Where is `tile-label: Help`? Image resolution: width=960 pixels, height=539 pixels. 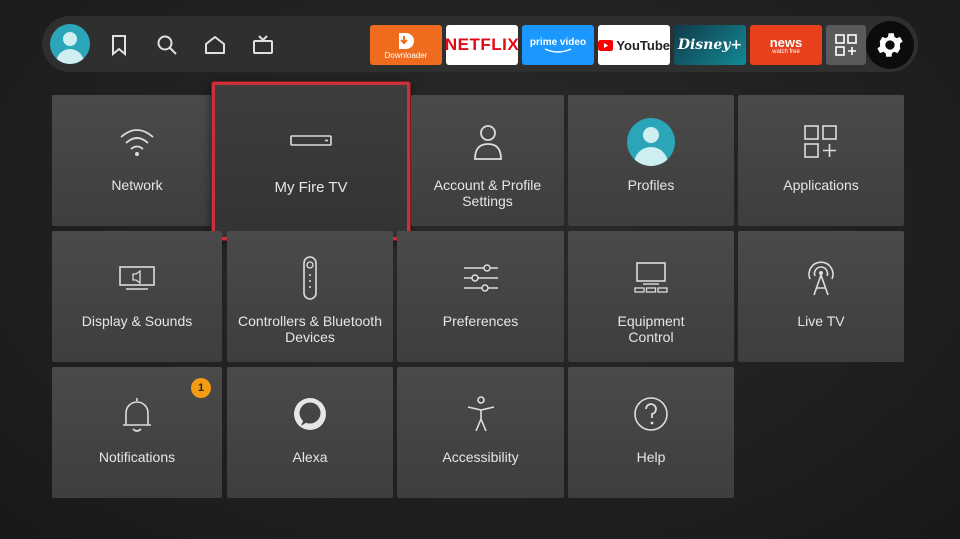
tile-label: Help is located at coordinates (651, 457).